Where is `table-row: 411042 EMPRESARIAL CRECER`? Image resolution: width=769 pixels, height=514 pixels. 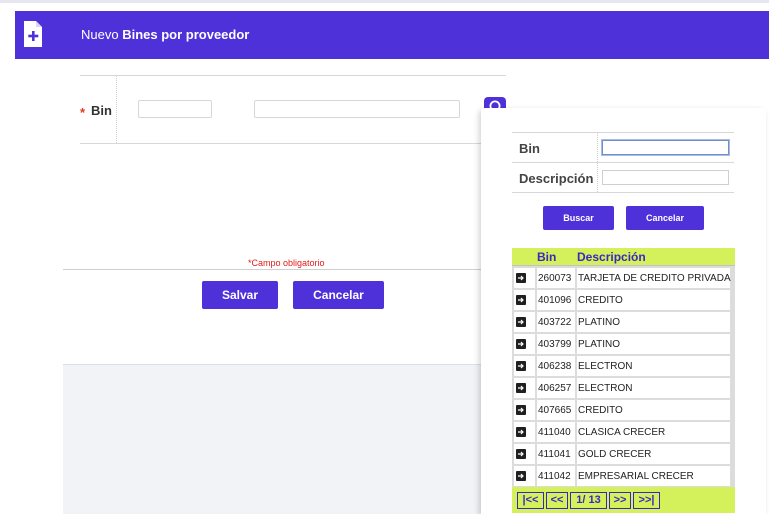 table-row: 411042 EMPRESARIAL CRECER is located at coordinates (622, 476).